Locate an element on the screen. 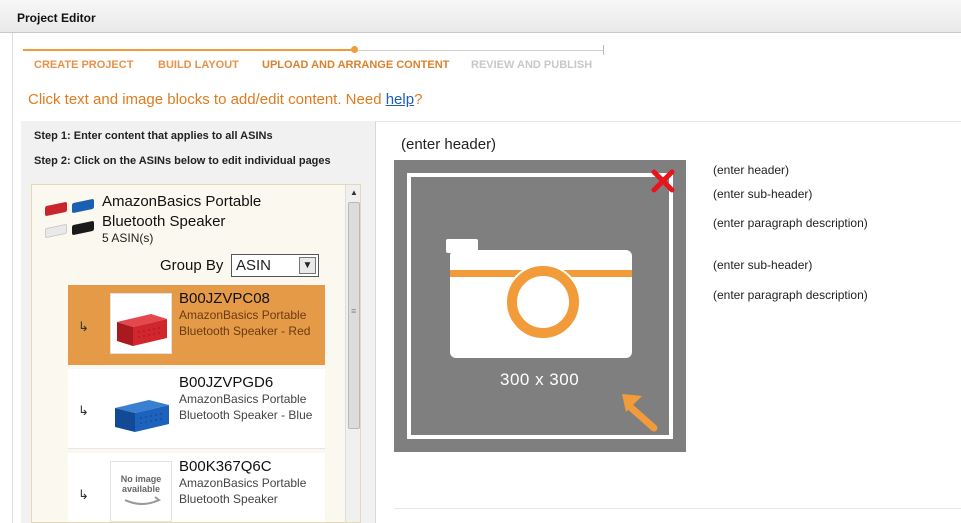 The height and width of the screenshot is (523, 961). dropdown-arrow-icon: ▼ is located at coordinates (307, 265).